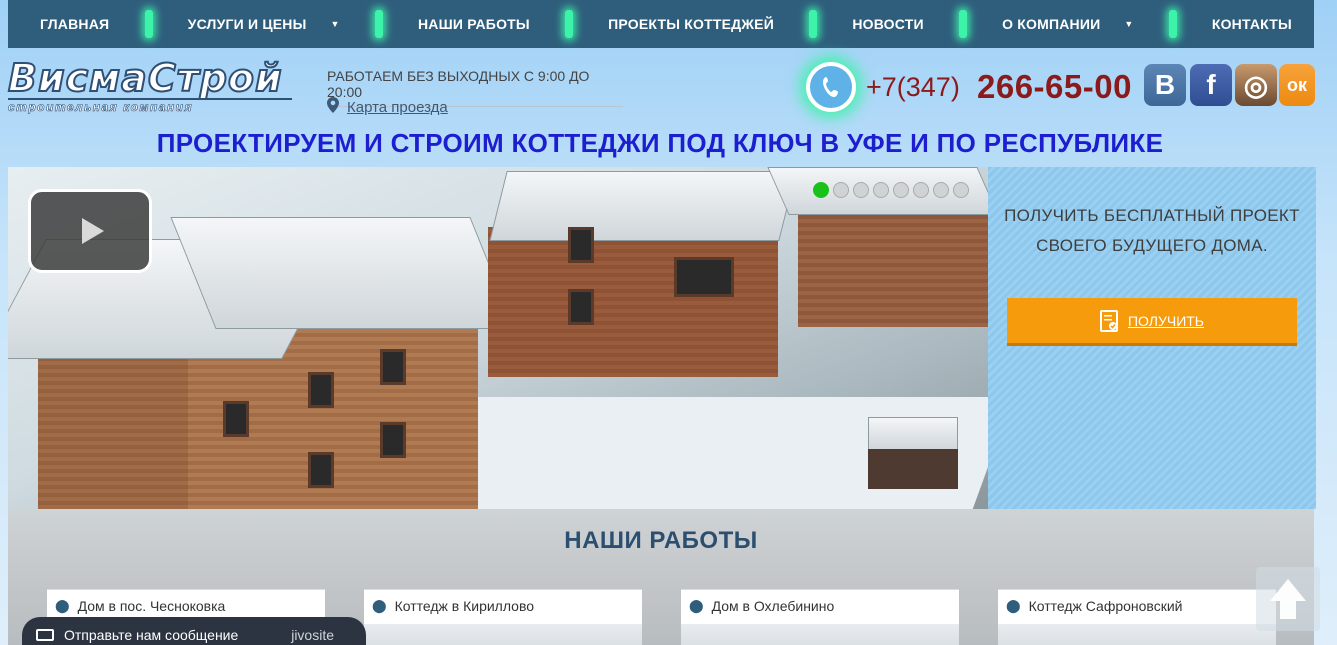 The height and width of the screenshot is (645, 1337). I want to click on nav-item-label: ГЛАВНАЯ, so click(75, 24).